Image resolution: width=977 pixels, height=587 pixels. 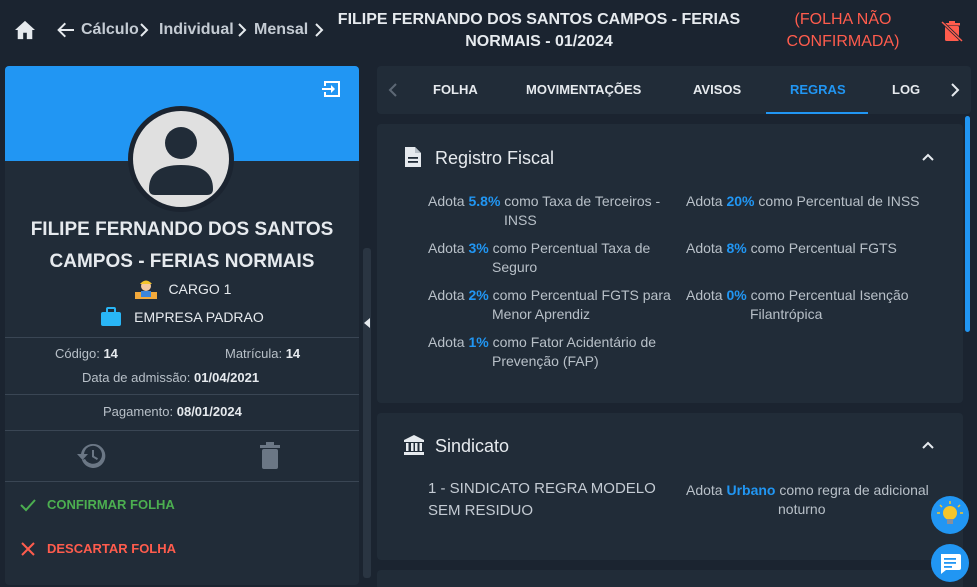 I want to click on next-card, so click(x=670, y=578).